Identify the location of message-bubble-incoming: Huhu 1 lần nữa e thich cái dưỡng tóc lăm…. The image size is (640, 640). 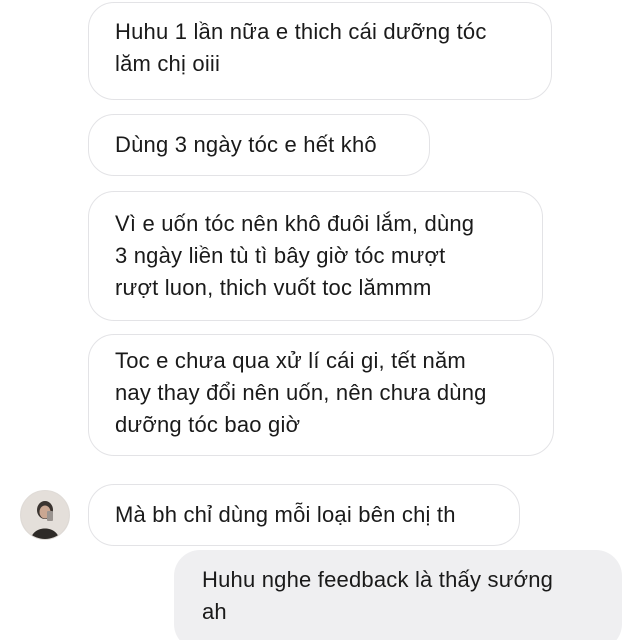
(320, 51).